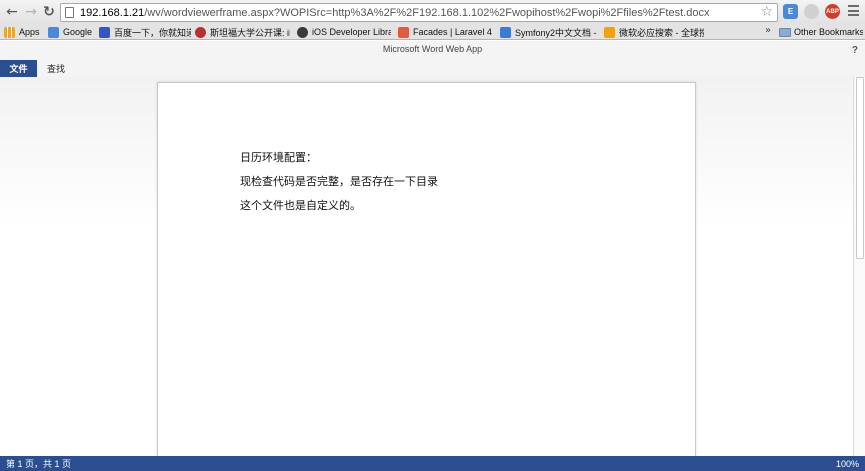 The width and height of the screenshot is (865, 471). What do you see at coordinates (200, 32) in the screenshot?
I see `stanford-icon` at bounding box center [200, 32].